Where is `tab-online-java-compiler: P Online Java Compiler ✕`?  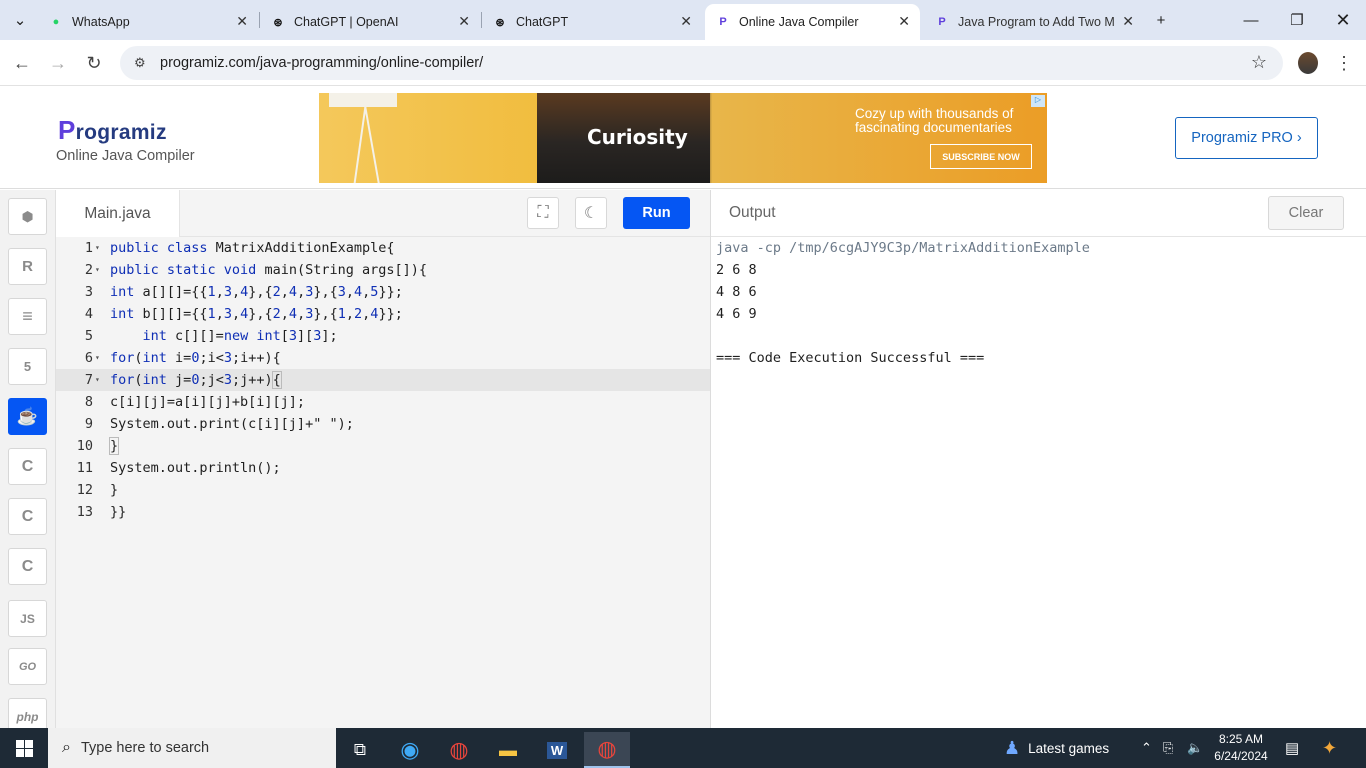
tab-online-java-compiler: P Online Java Compiler ✕ is located at coordinates (812, 22).